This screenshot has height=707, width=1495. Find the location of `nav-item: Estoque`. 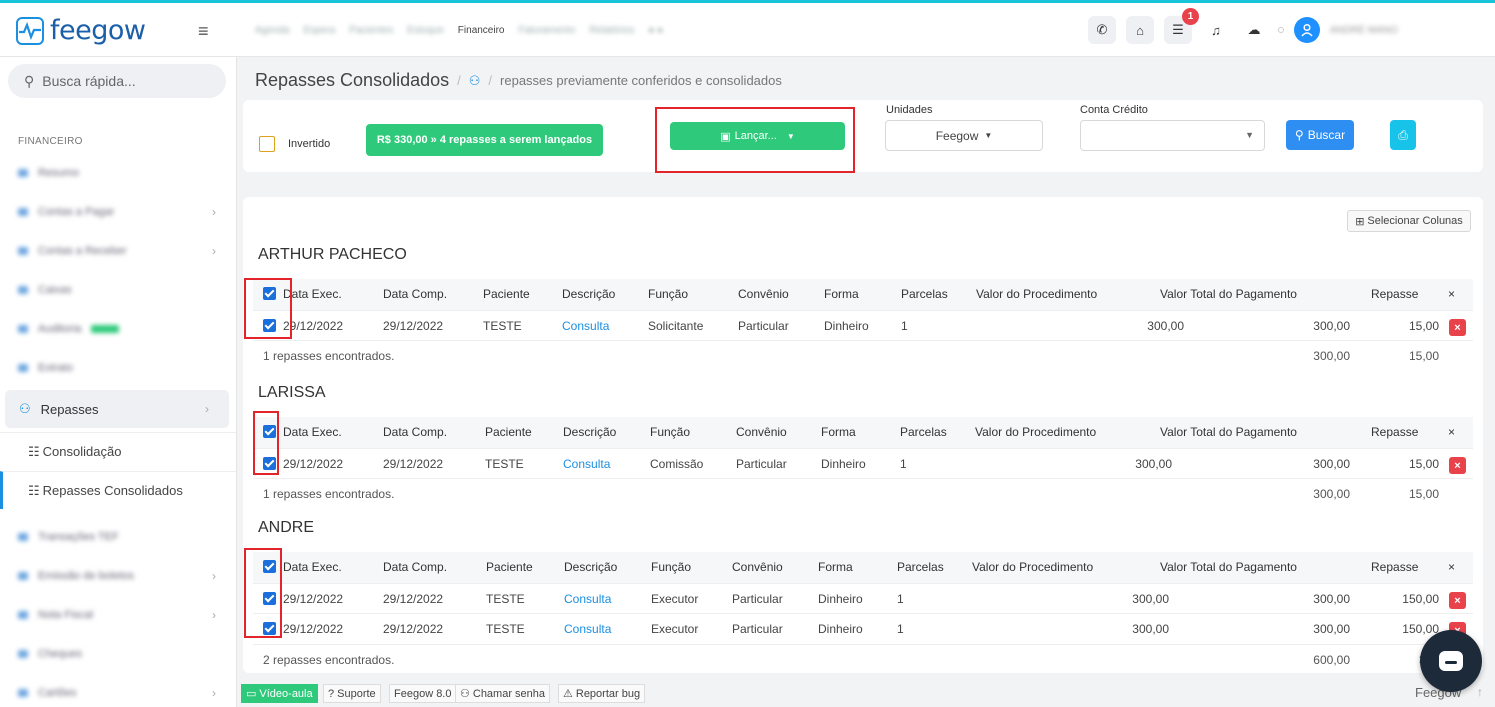

nav-item: Estoque is located at coordinates (425, 30).